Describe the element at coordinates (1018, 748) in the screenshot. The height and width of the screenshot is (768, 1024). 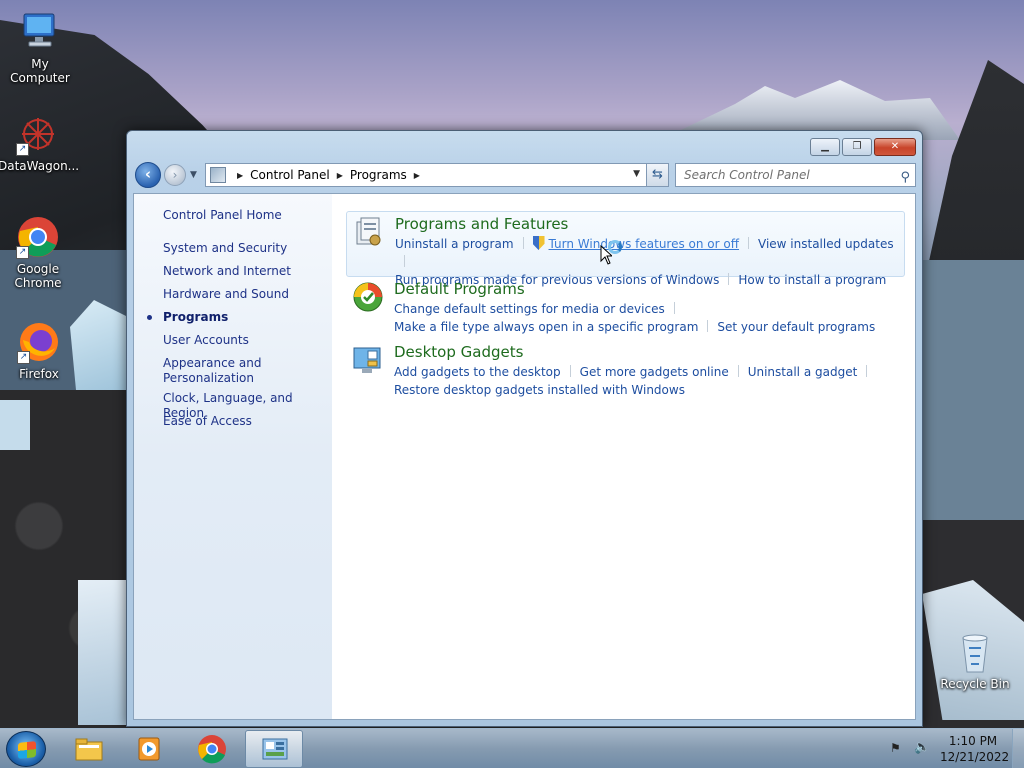
I see `show-desktop-button` at that location.